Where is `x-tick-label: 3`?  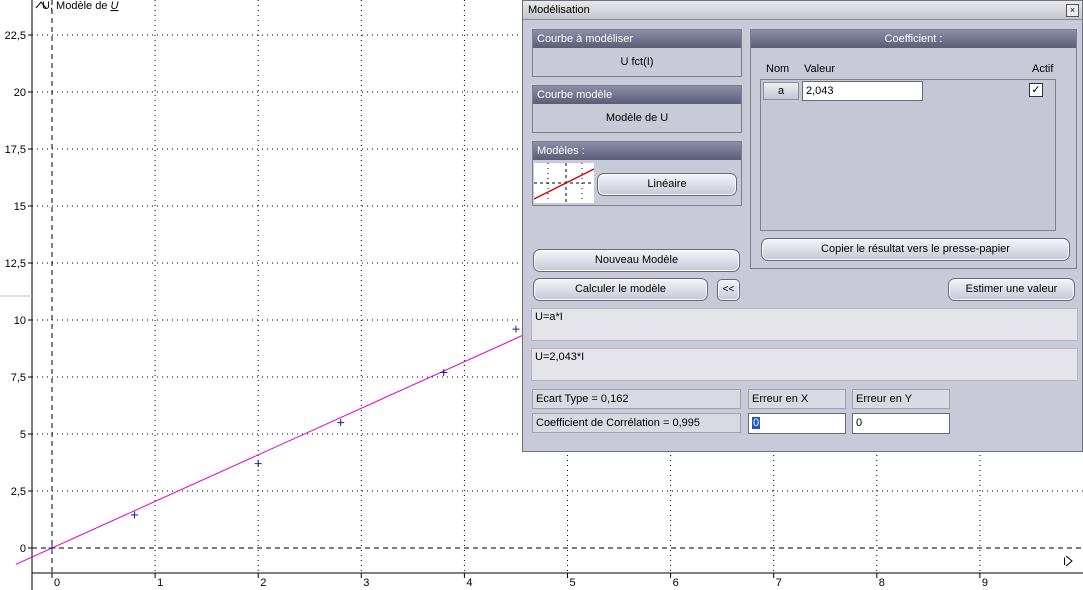
x-tick-label: 3 is located at coordinates (366, 583).